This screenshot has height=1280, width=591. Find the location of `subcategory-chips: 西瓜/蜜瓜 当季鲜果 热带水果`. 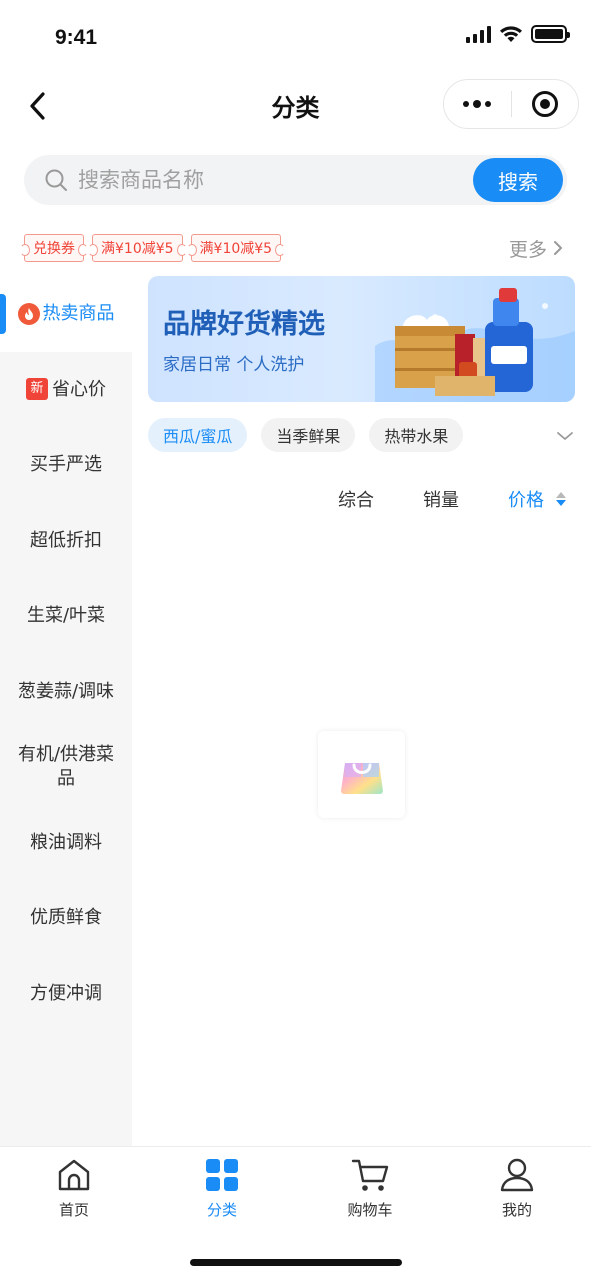

subcategory-chips: 西瓜/蜜瓜 当季鲜果 热带水果 is located at coordinates (306, 435).